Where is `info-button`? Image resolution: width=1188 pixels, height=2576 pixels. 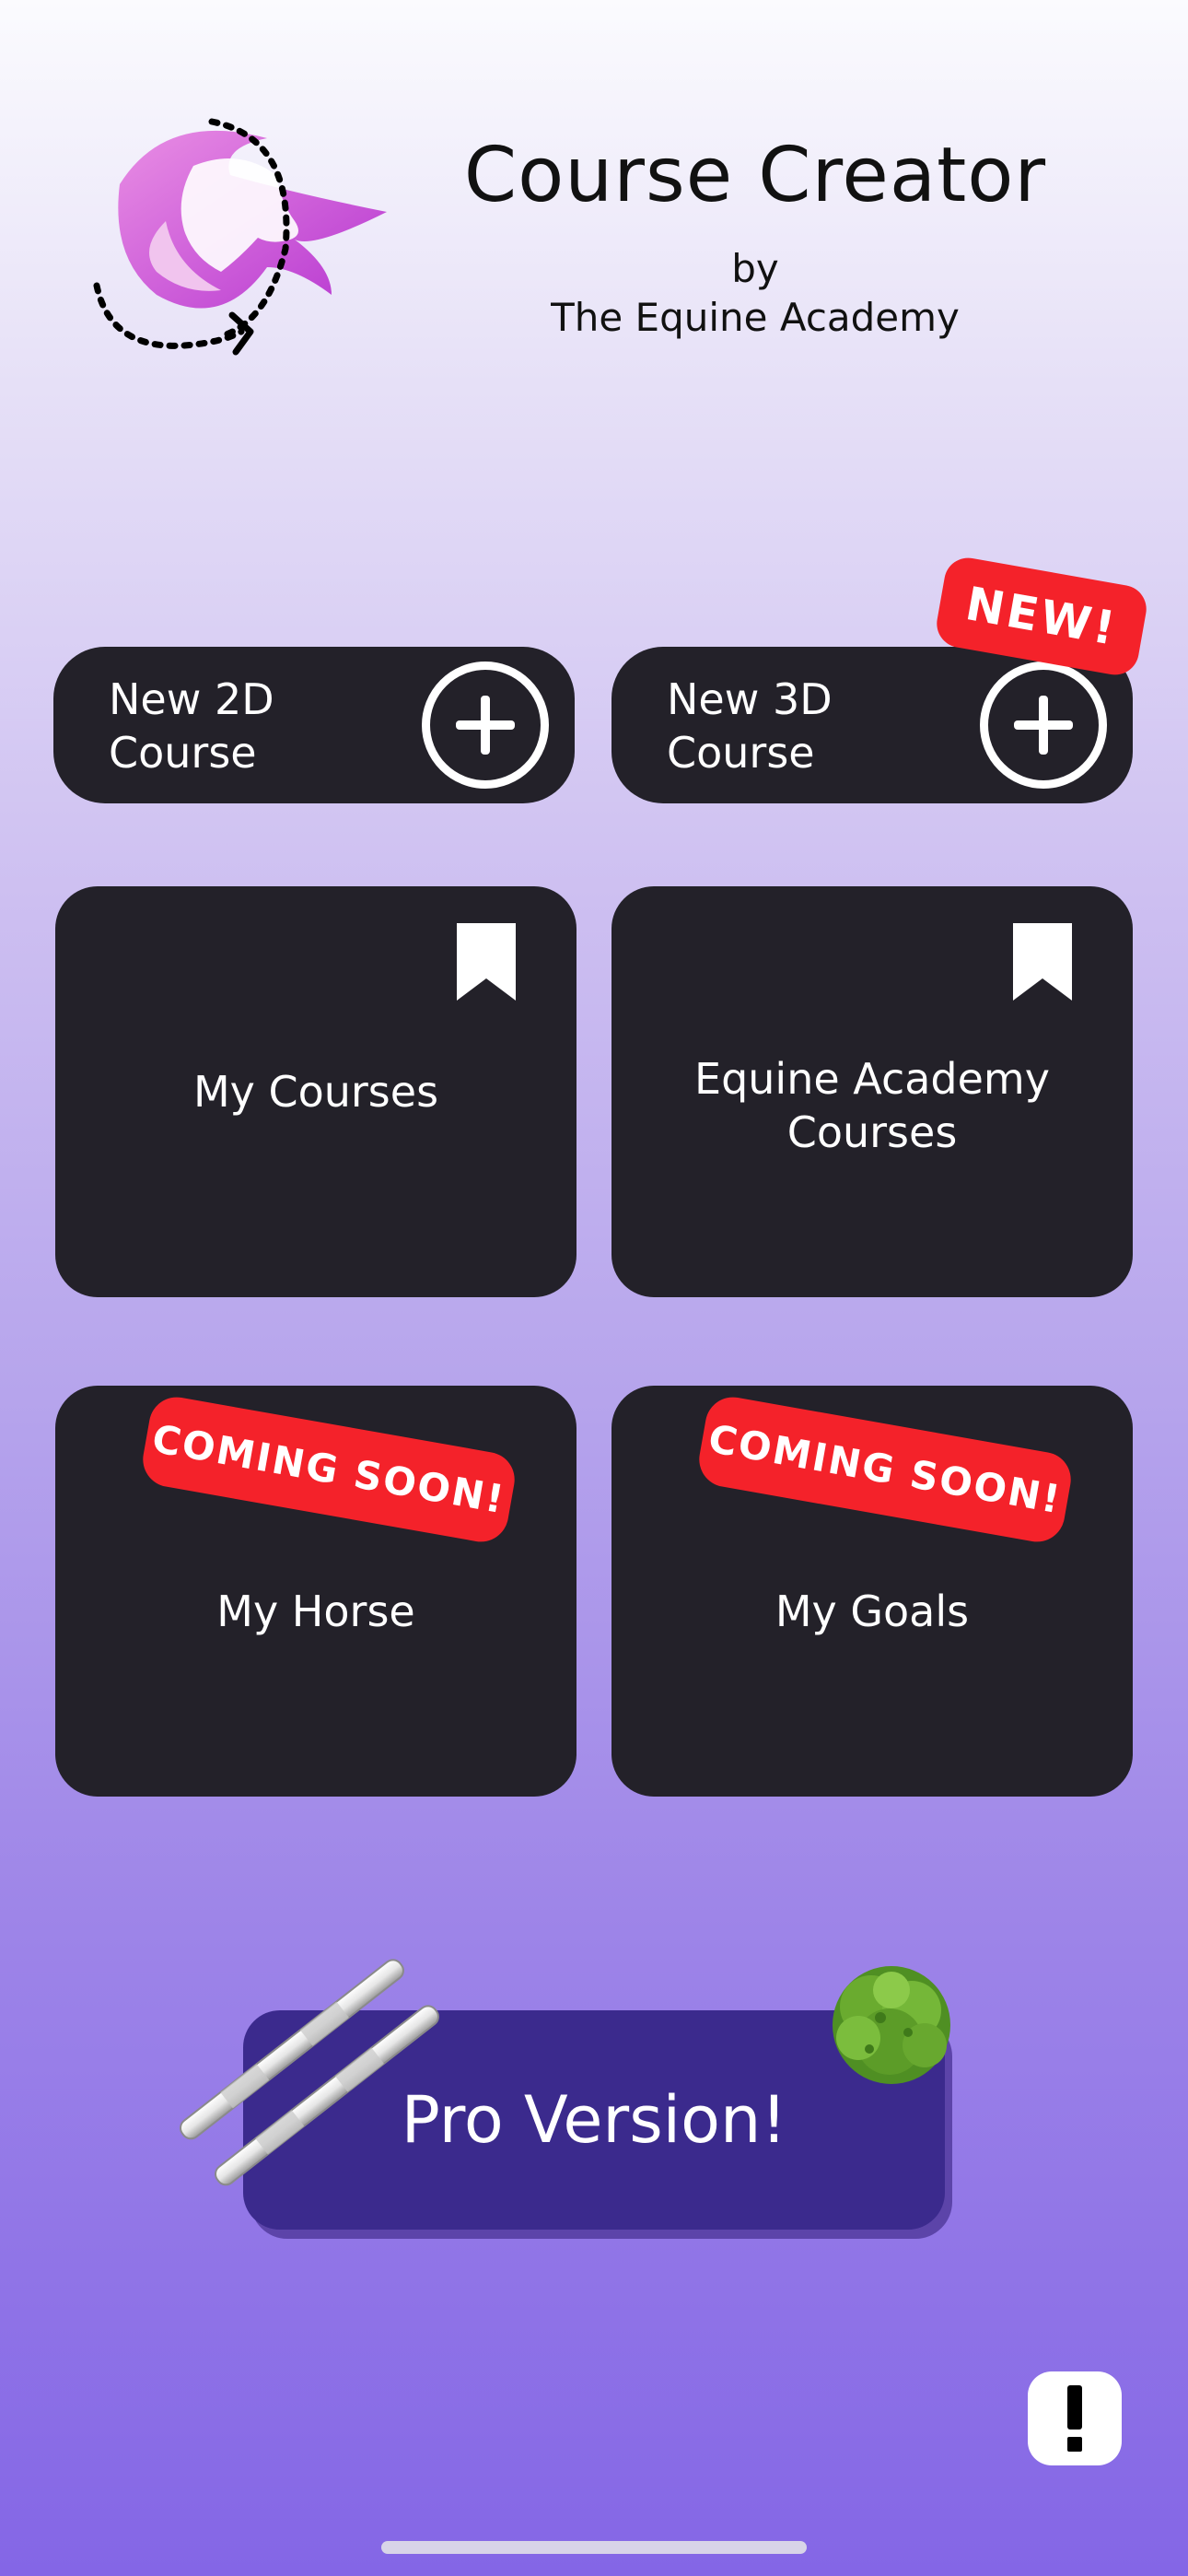 info-button is located at coordinates (1075, 2418).